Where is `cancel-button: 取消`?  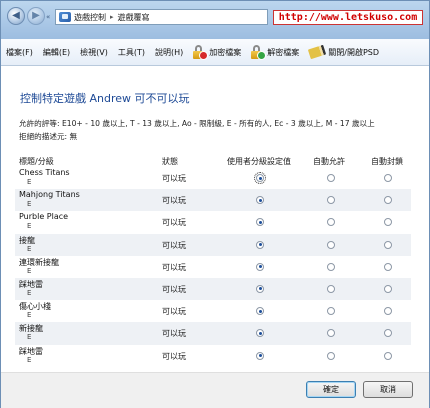 cancel-button: 取消 is located at coordinates (388, 389).